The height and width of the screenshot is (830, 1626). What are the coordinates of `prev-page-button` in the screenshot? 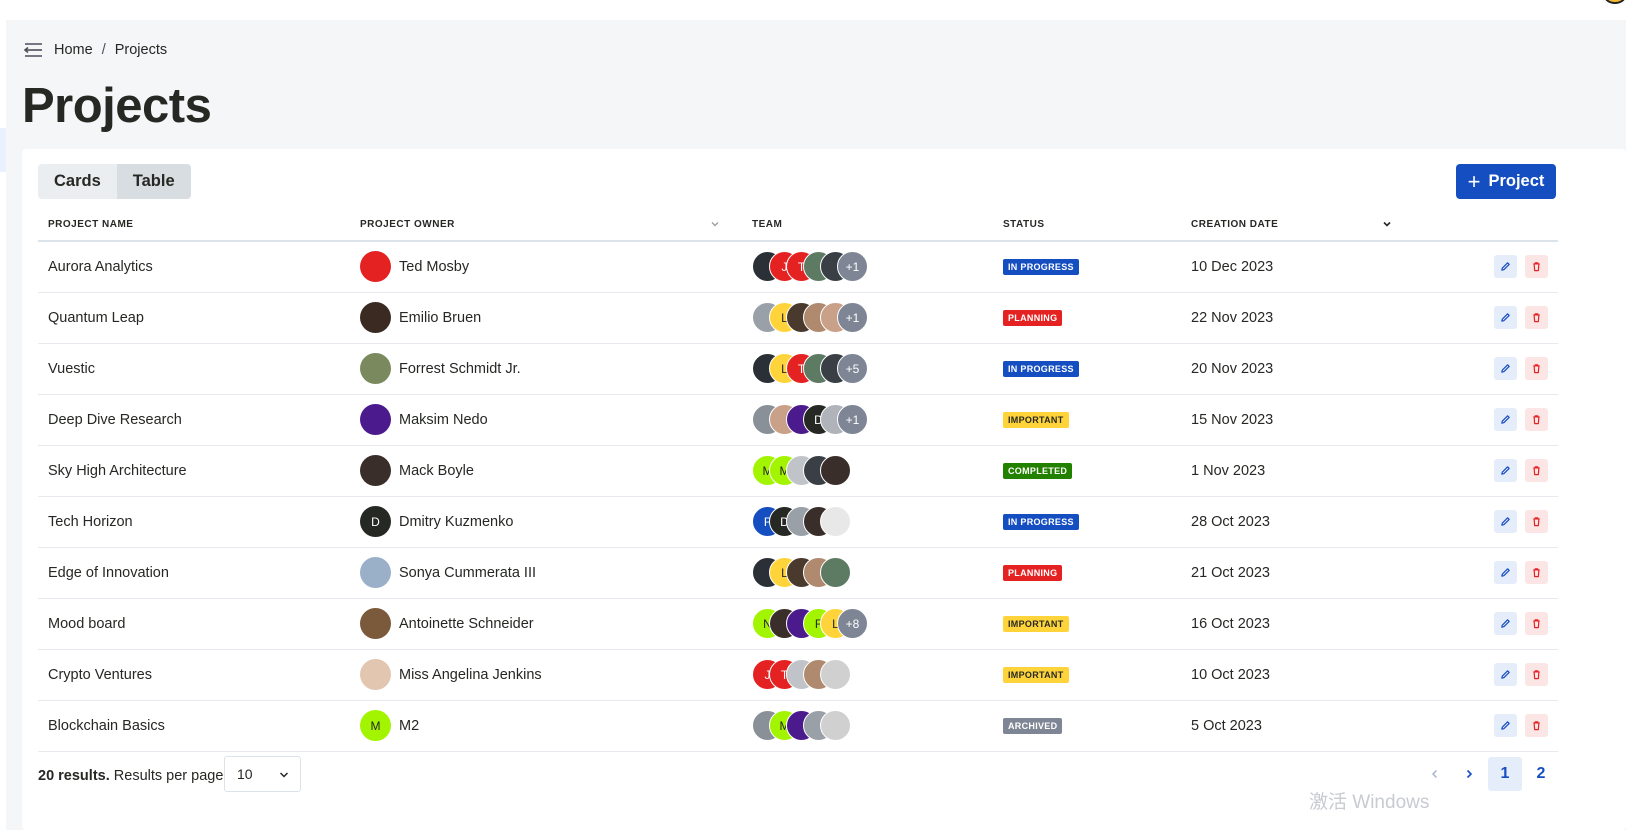 It's located at (1435, 774).